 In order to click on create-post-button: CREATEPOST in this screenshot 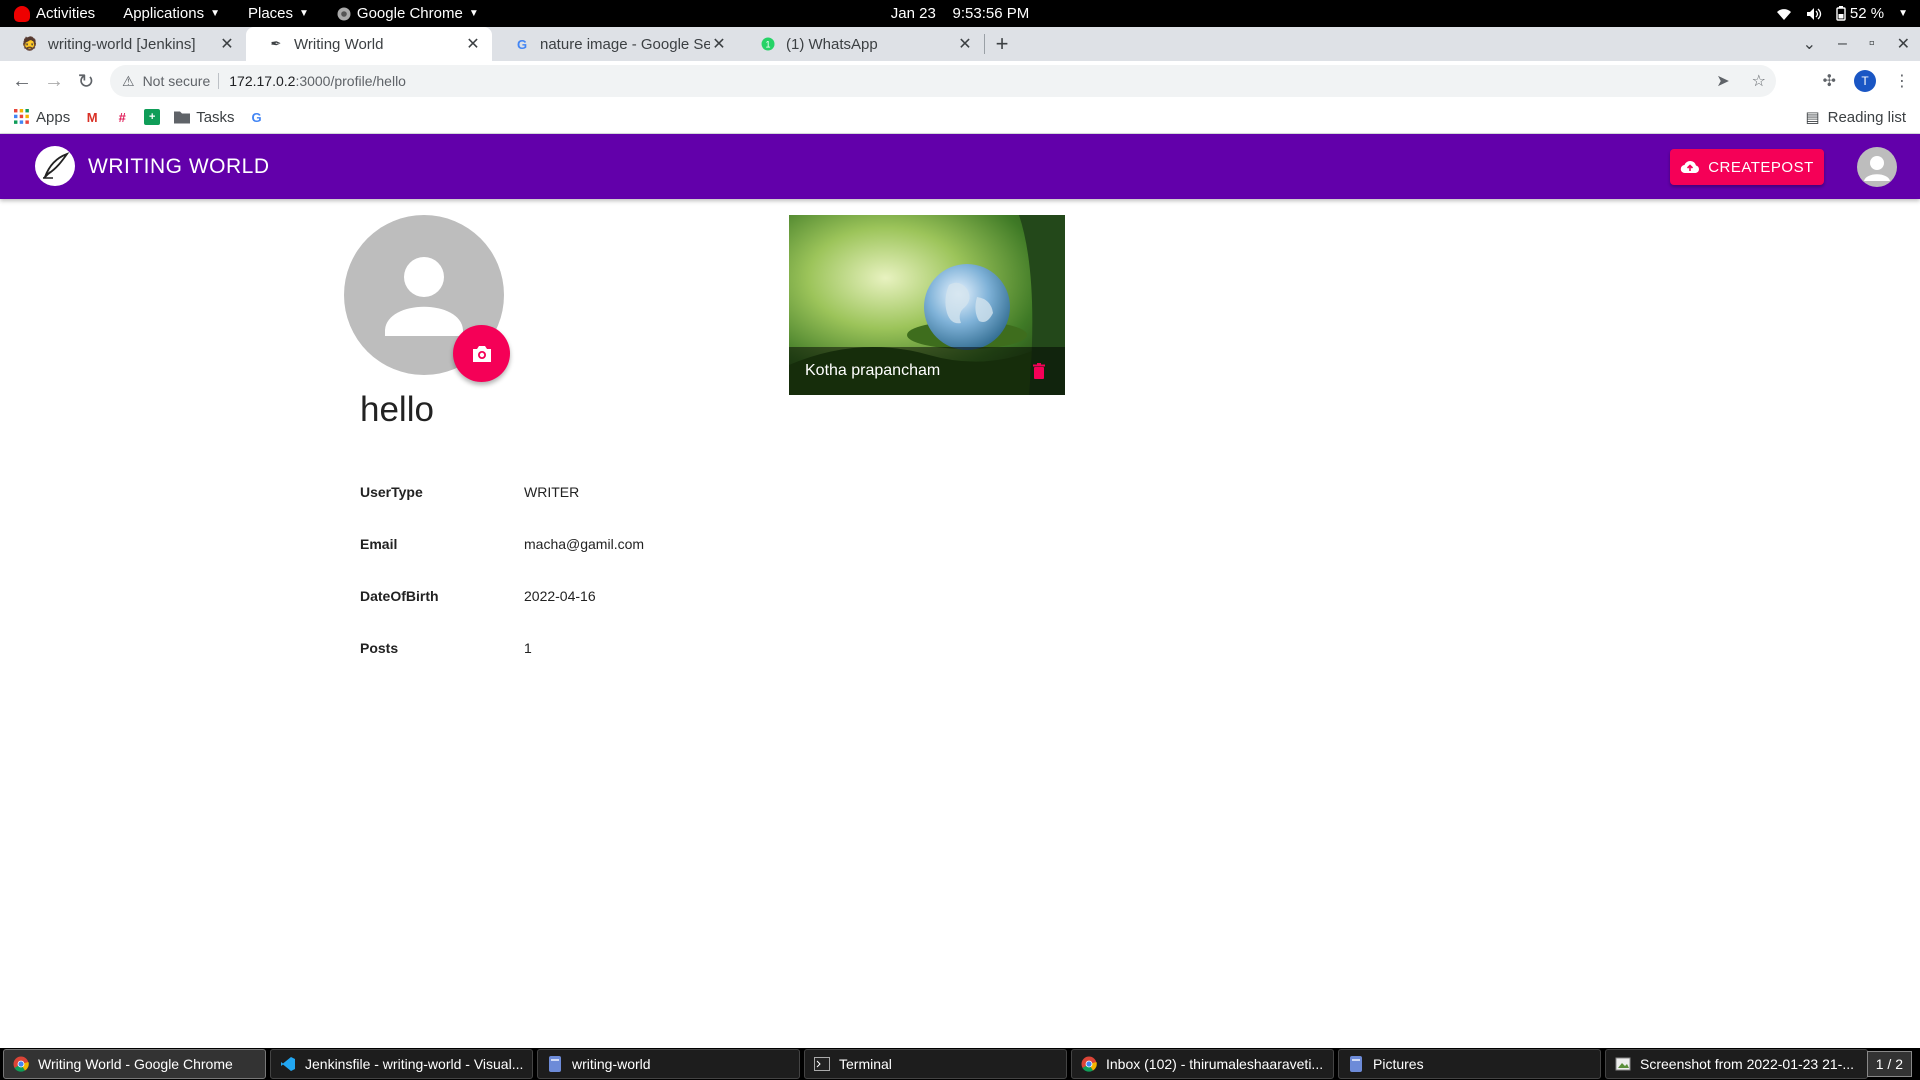, I will do `click(1747, 167)`.